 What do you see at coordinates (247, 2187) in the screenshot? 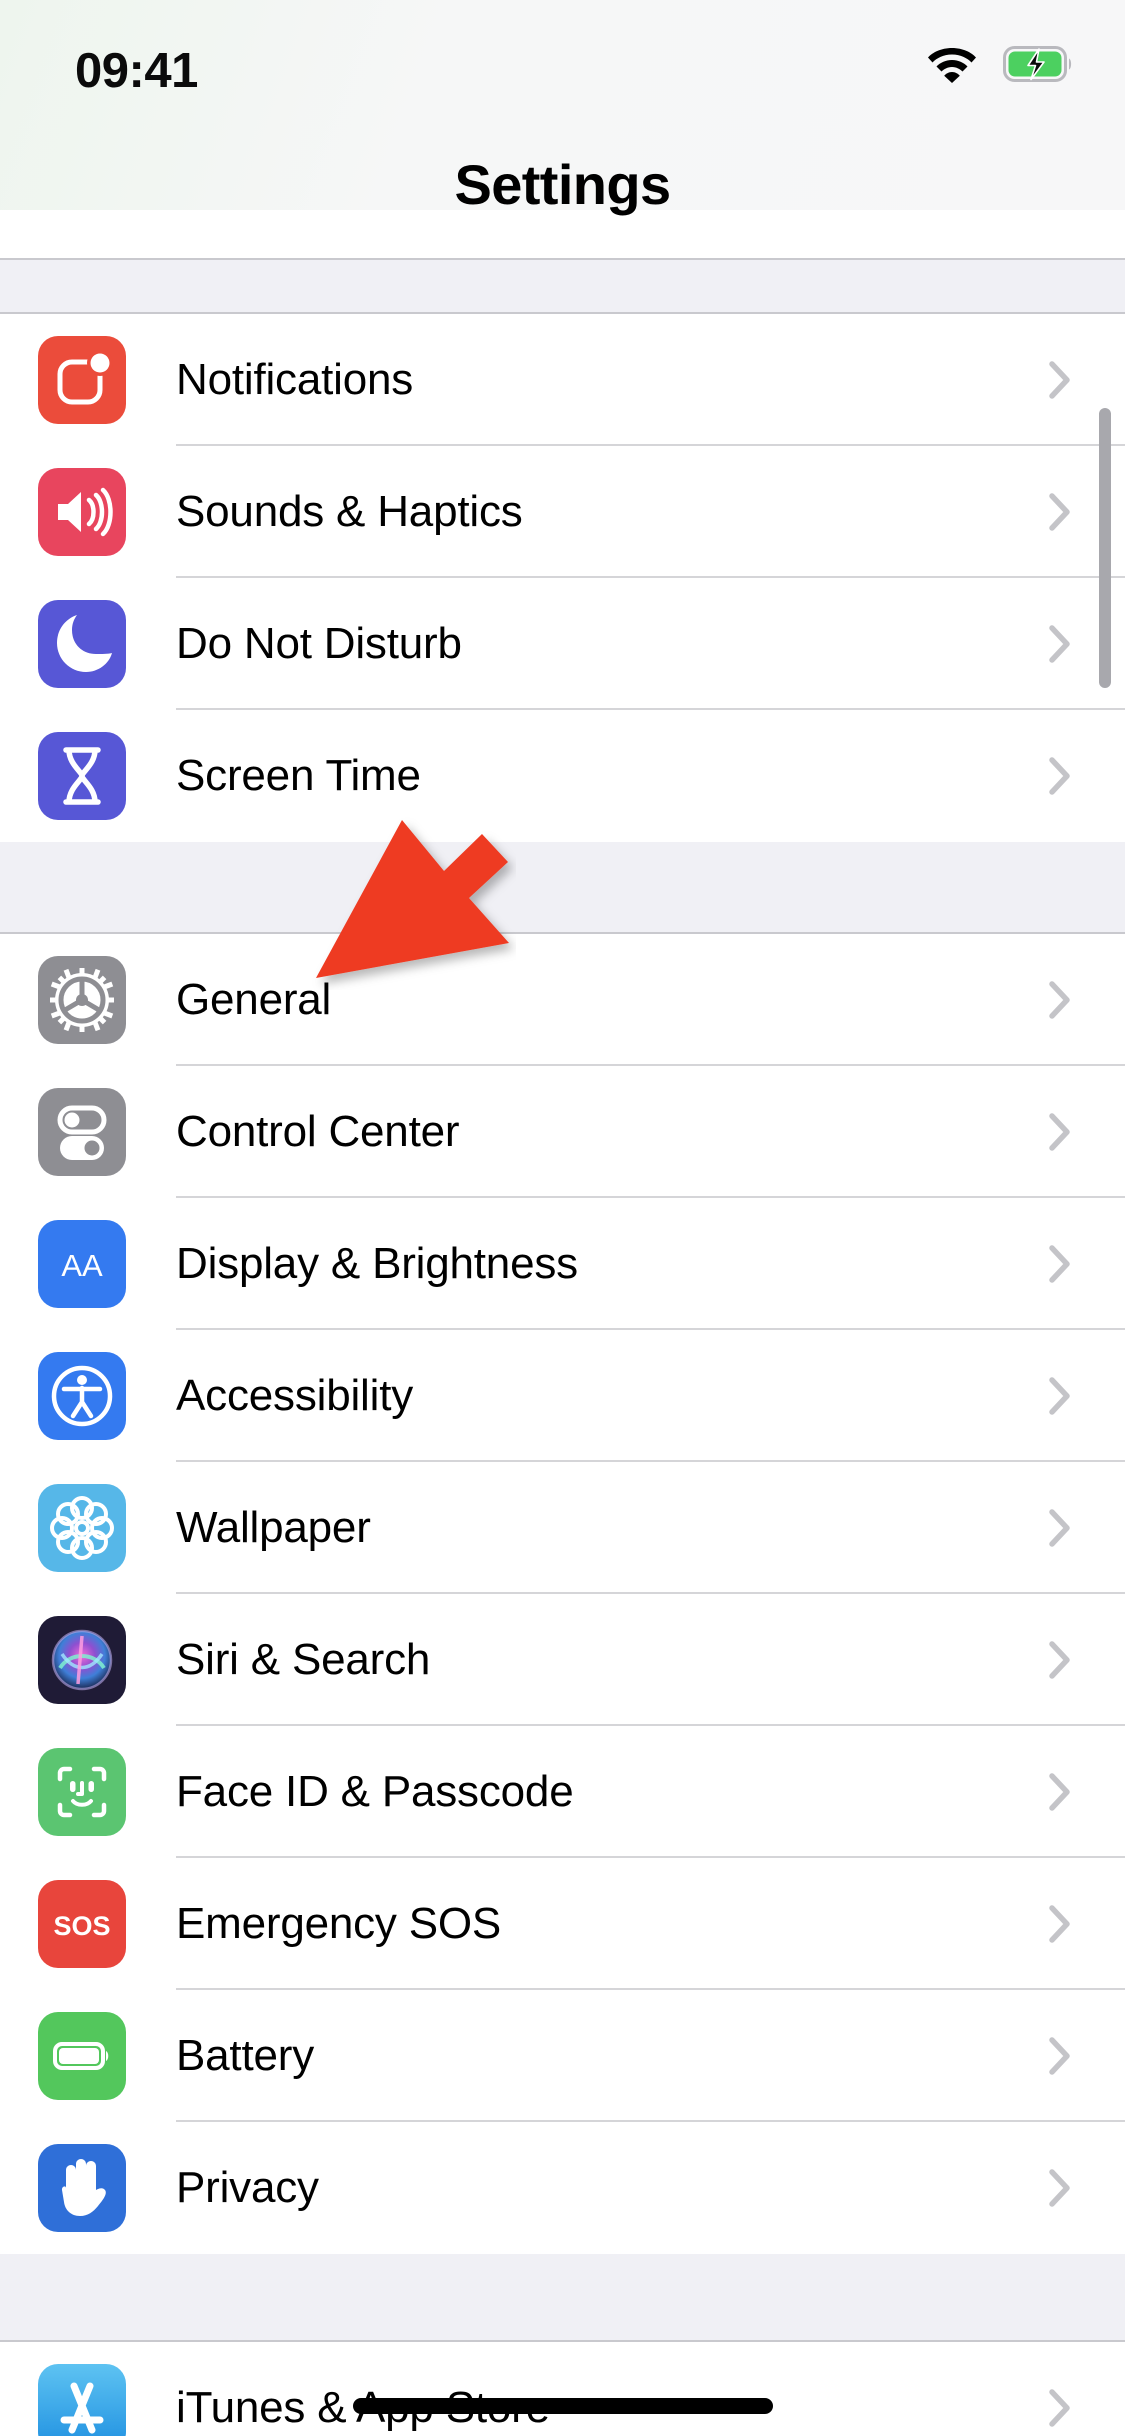
I see `settings-row-label: Privacy` at bounding box center [247, 2187].